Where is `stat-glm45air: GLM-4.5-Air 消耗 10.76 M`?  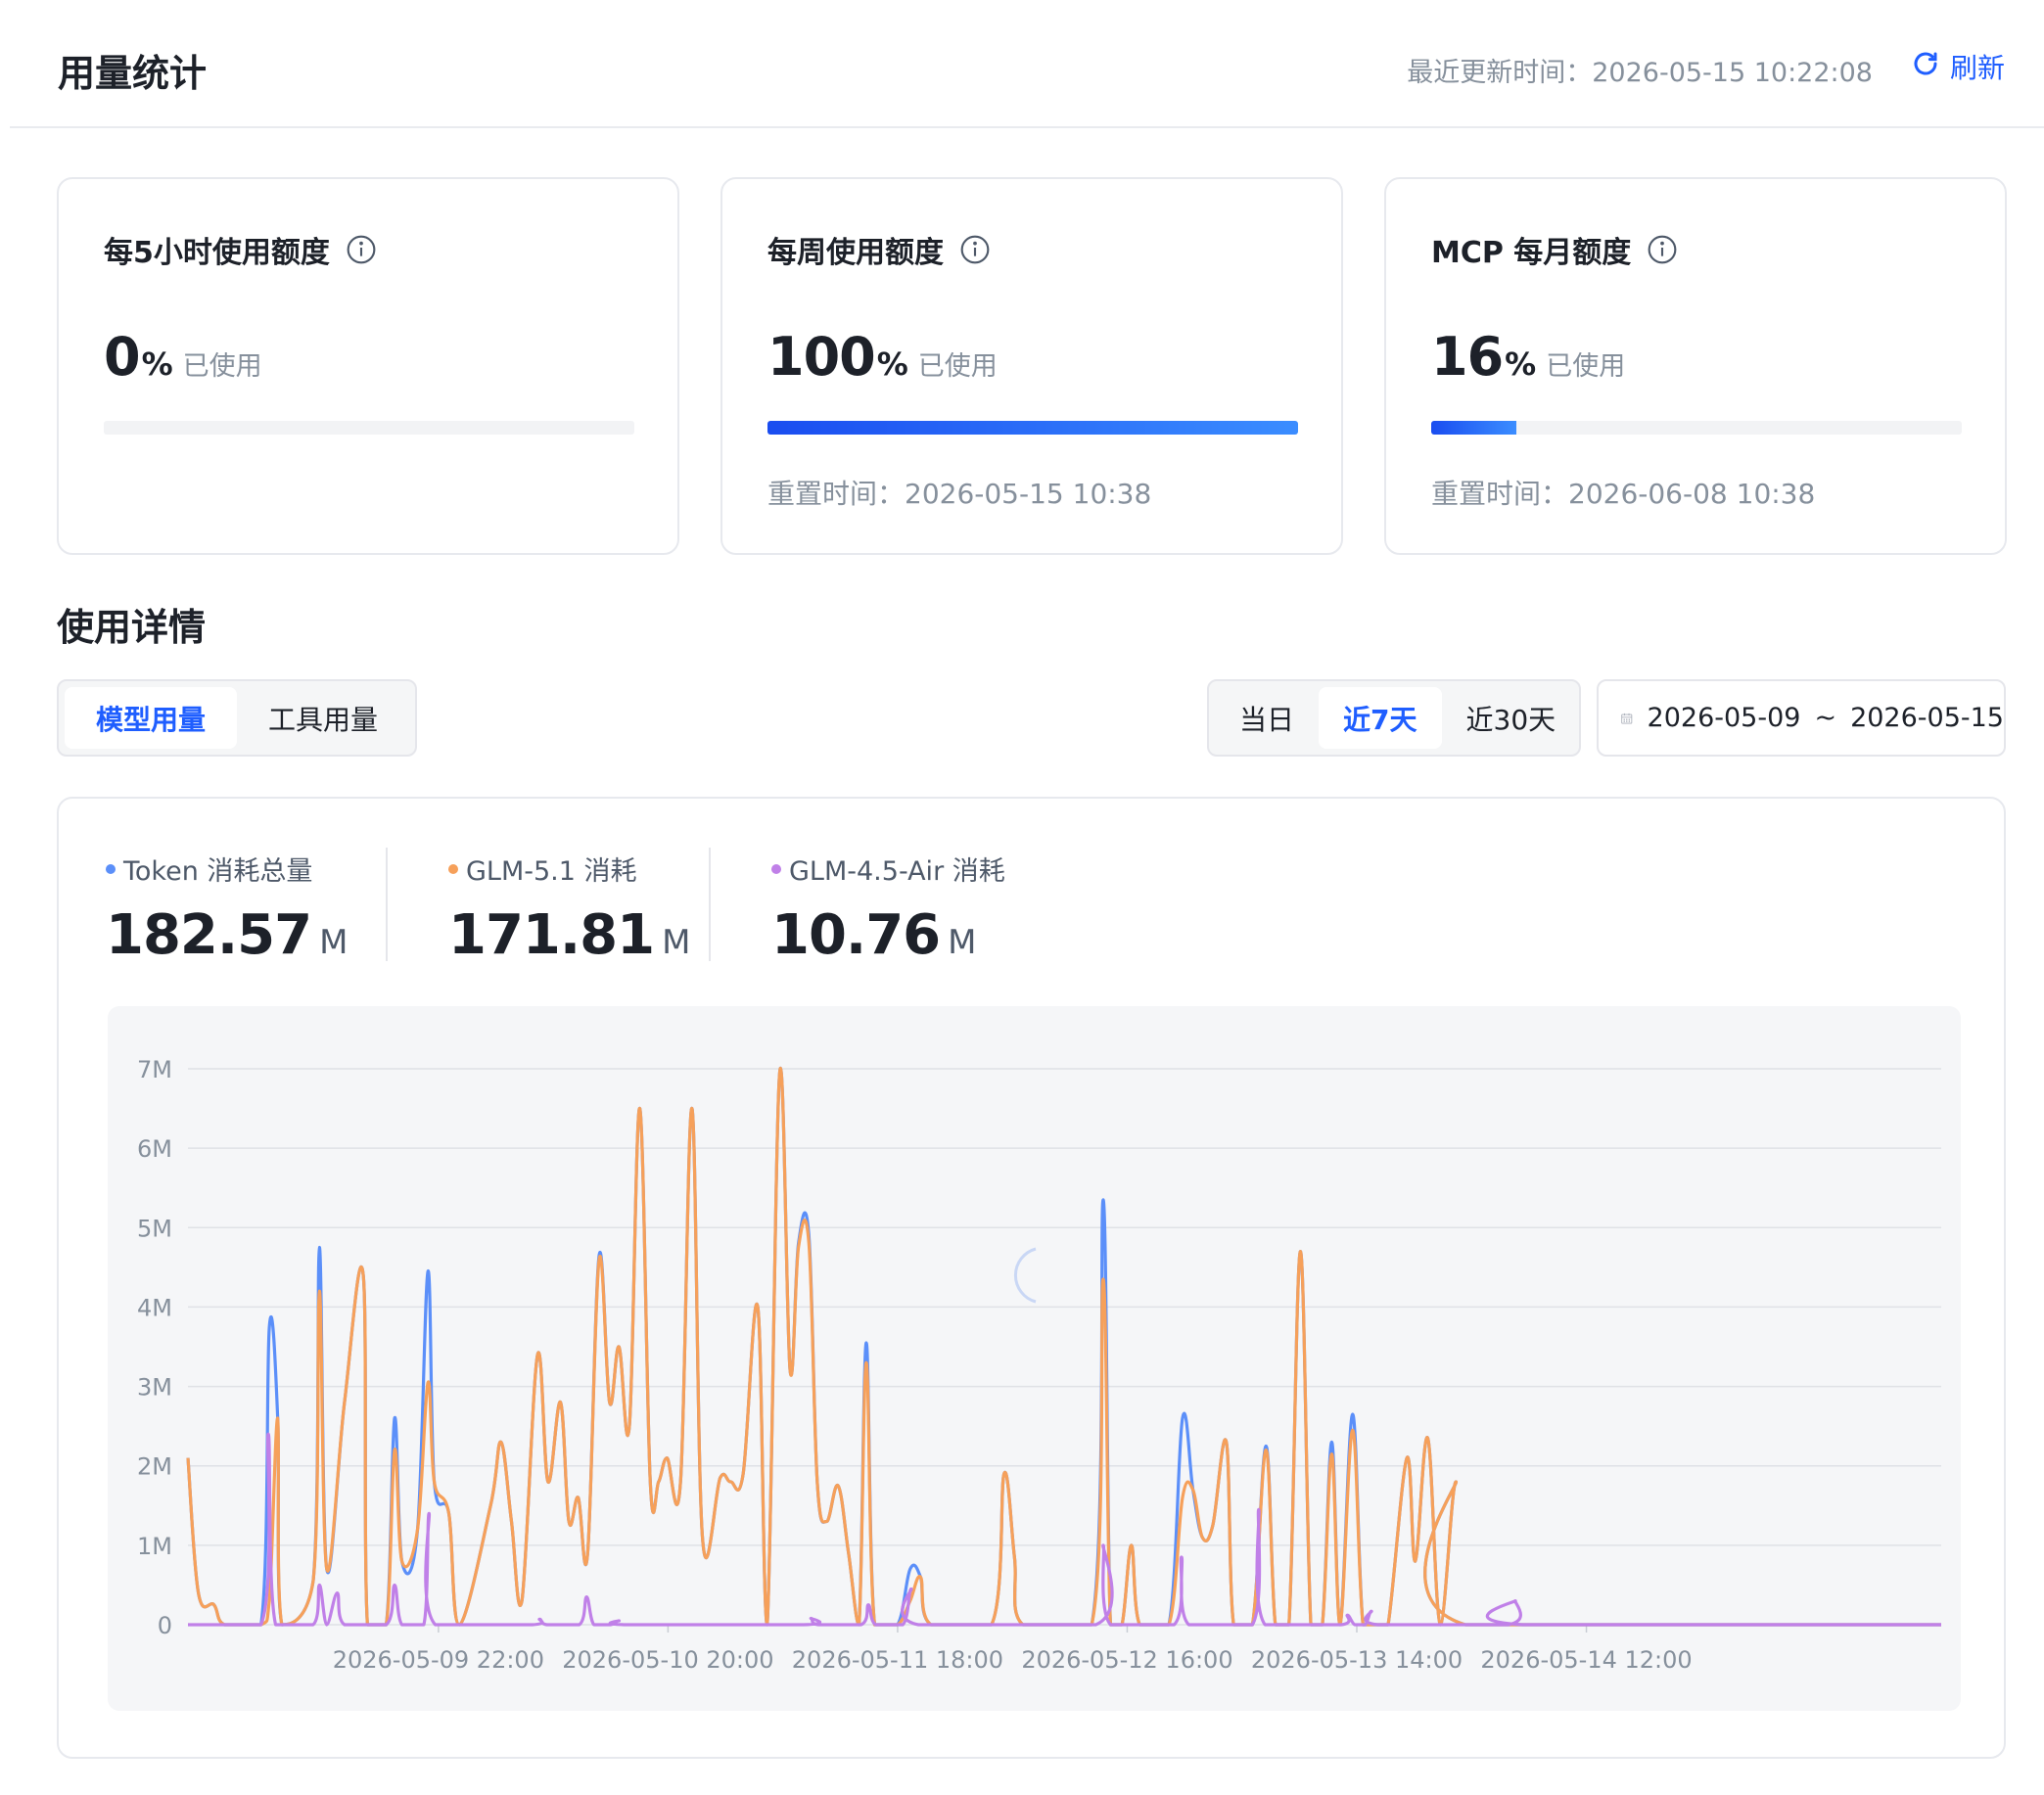 stat-glm45air: GLM-4.5-Air 消耗 10.76 M is located at coordinates (888, 909).